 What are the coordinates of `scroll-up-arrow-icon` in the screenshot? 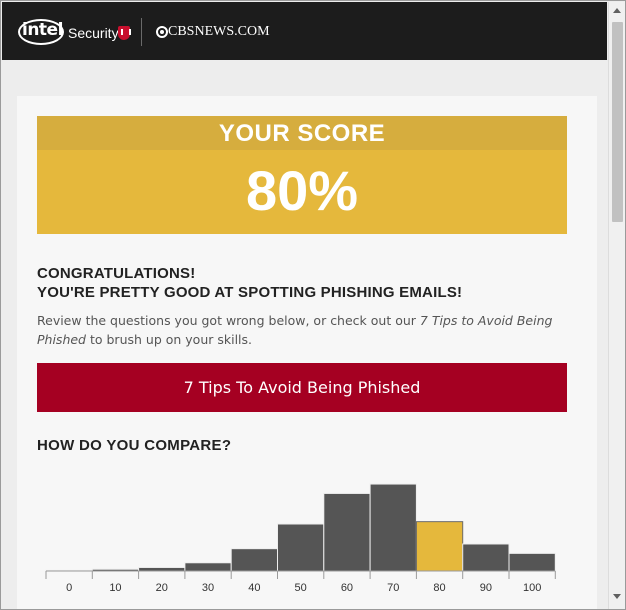 It's located at (617, 10).